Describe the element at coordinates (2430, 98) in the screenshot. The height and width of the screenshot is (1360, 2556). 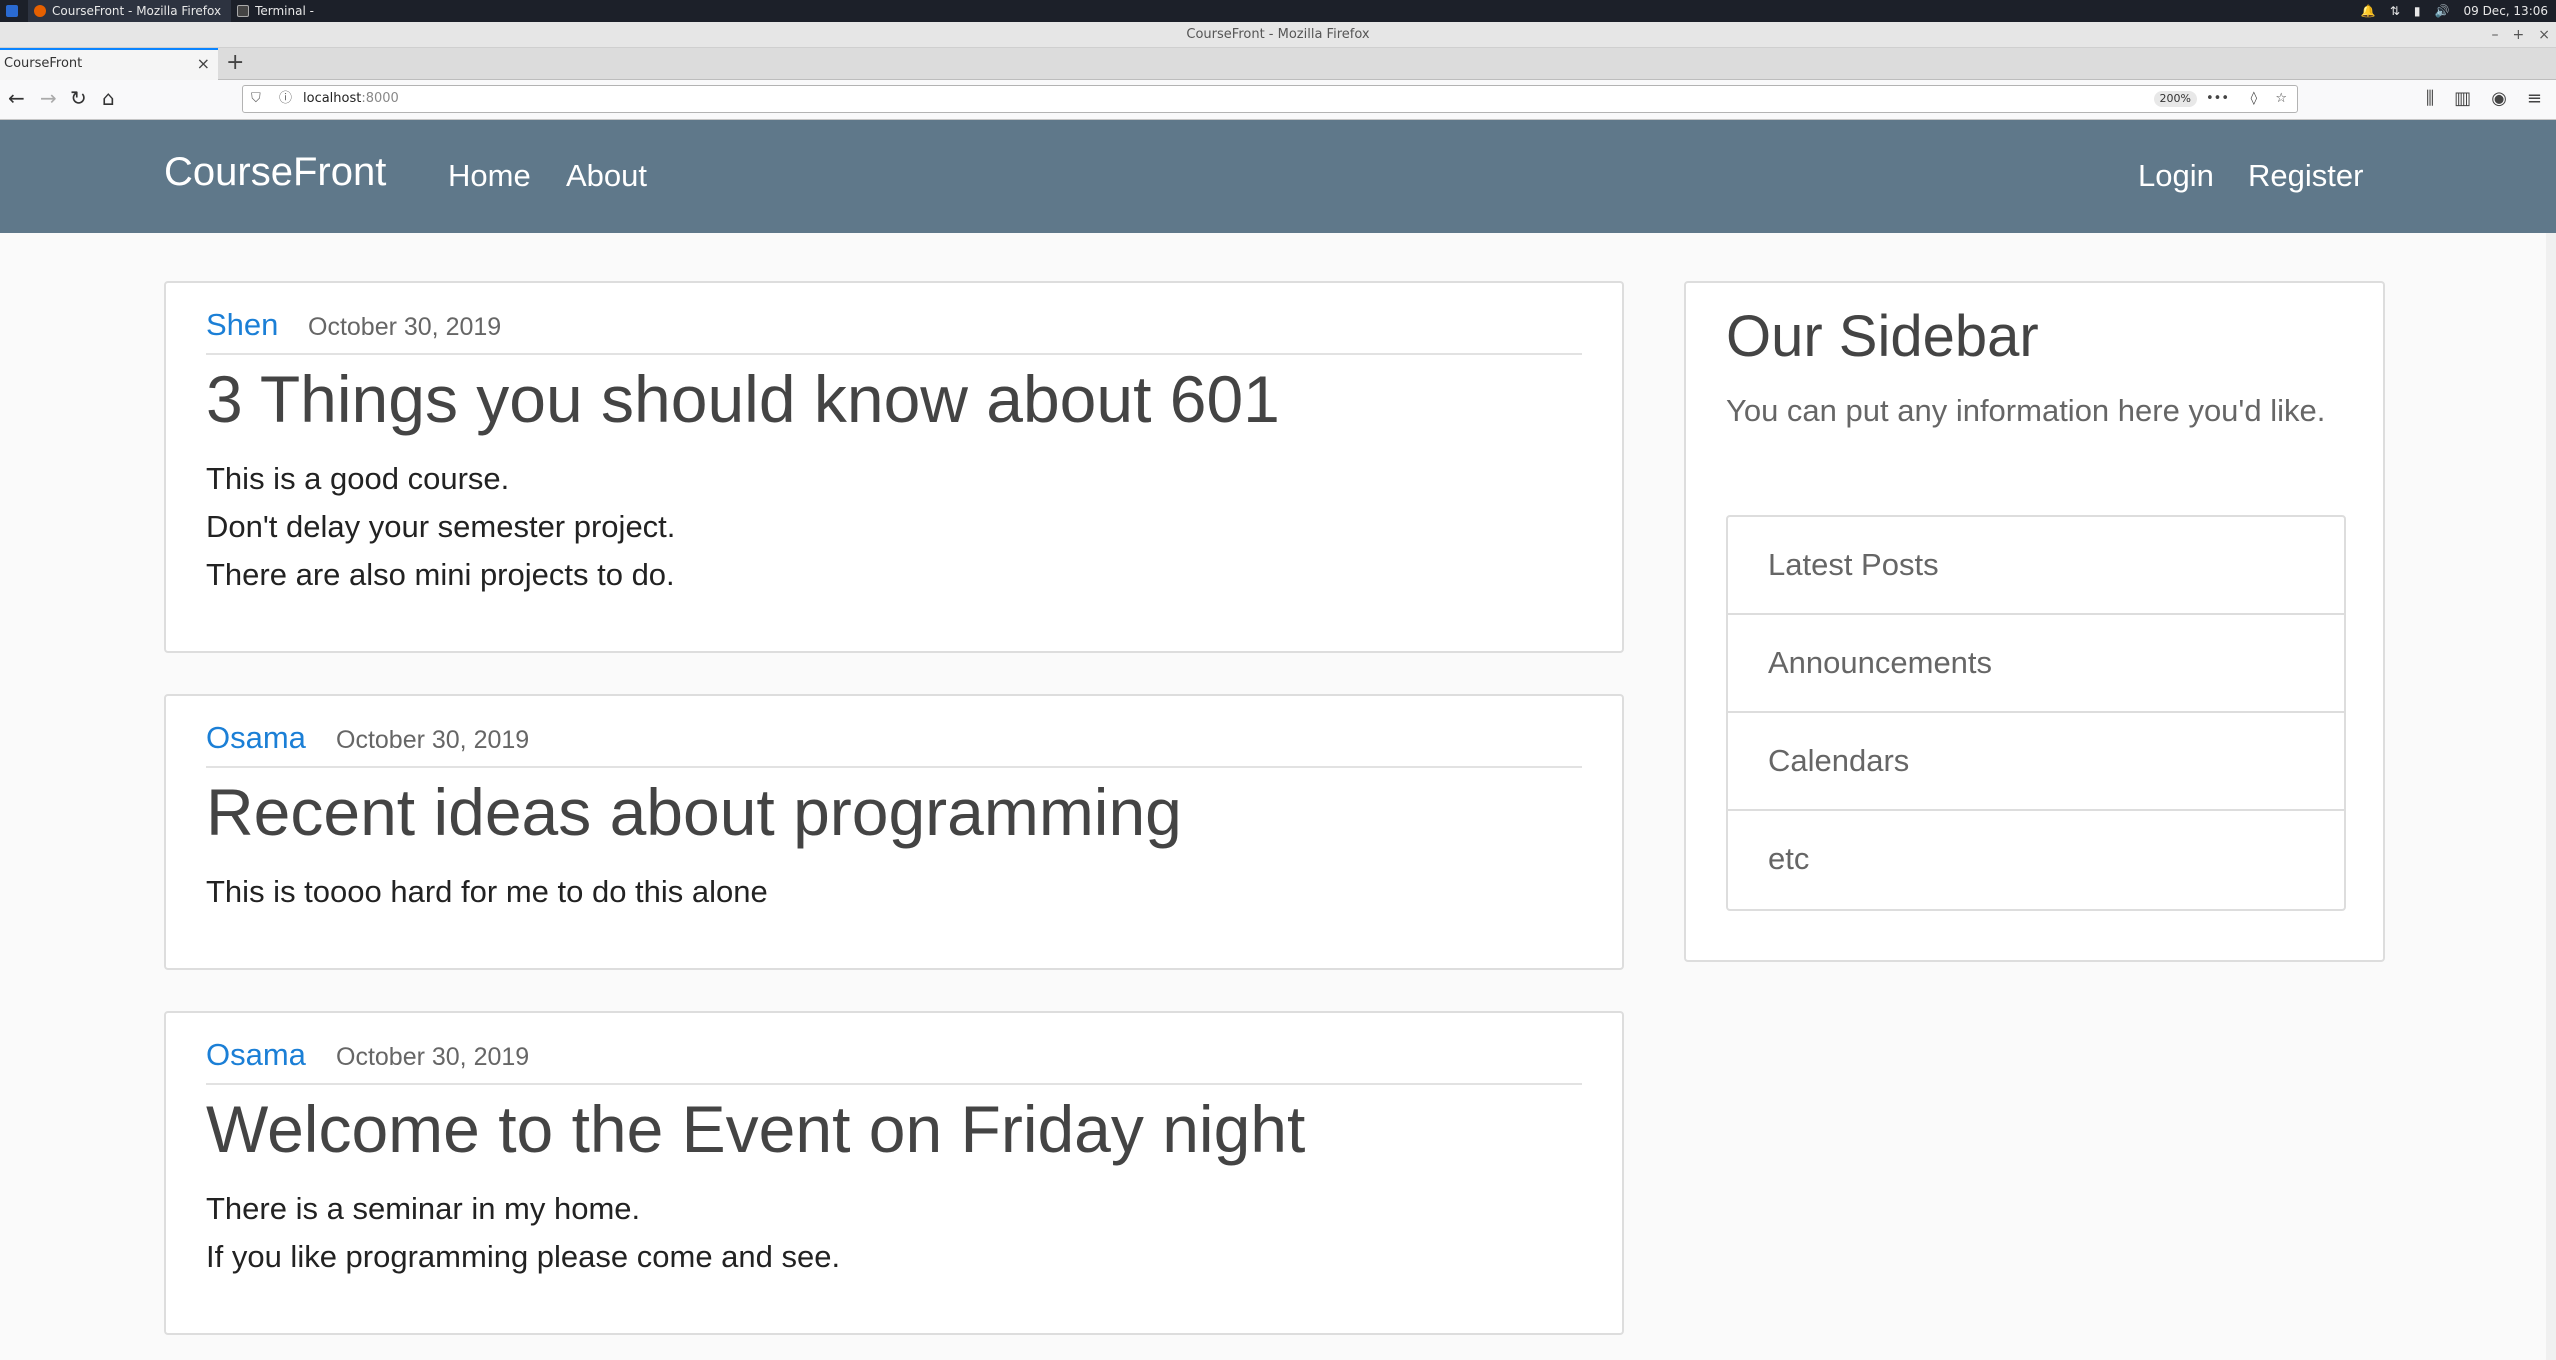
I see `library-icon: ⫼` at that location.